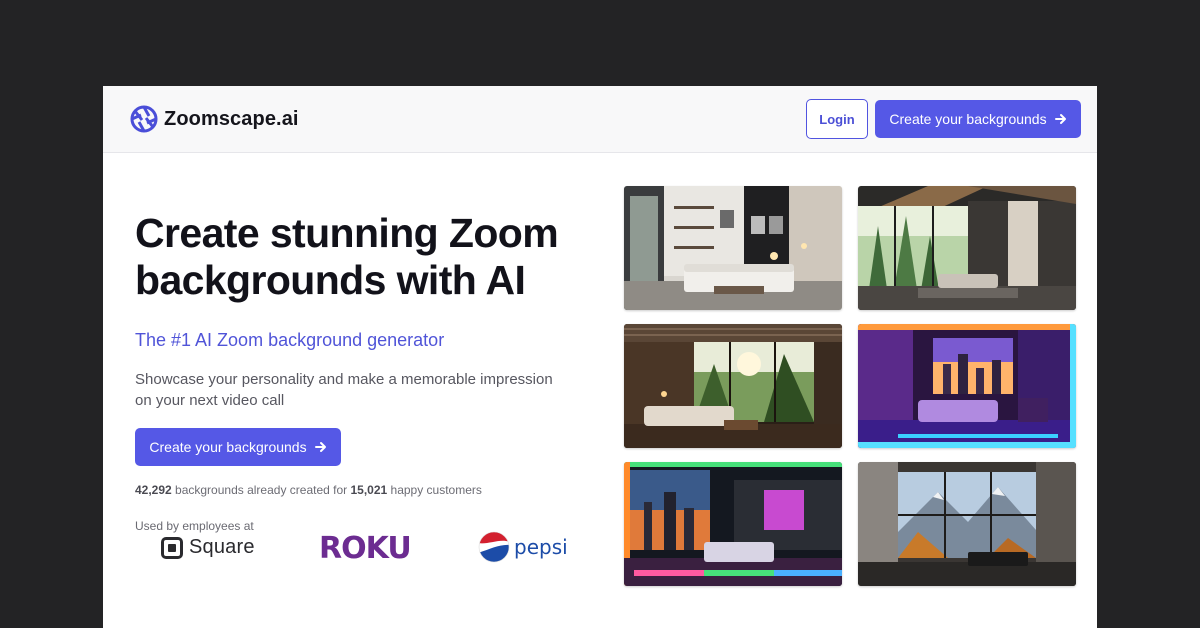 The image size is (1200, 628). What do you see at coordinates (347, 233) in the screenshot?
I see `headline-line-1: Create stunning Zoom` at bounding box center [347, 233].